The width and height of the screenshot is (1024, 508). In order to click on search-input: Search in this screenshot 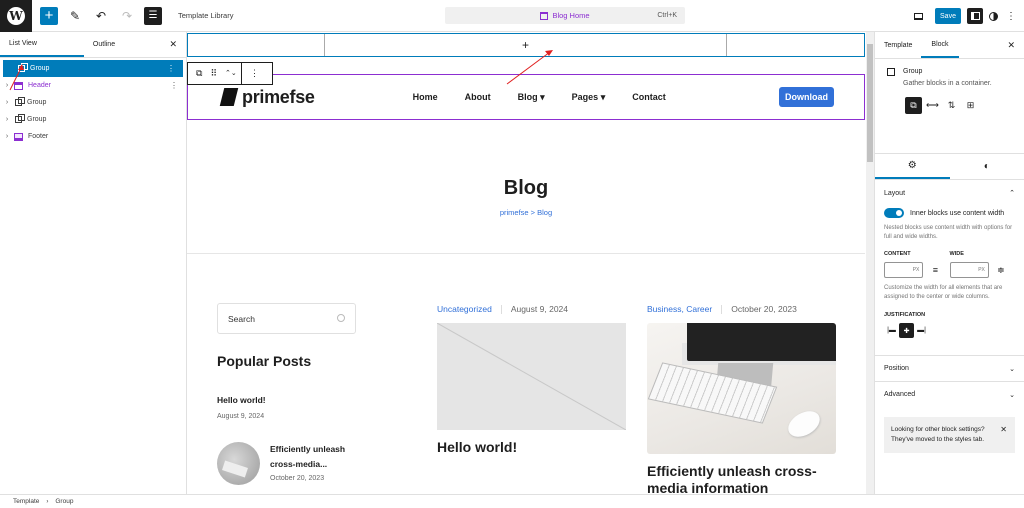, I will do `click(286, 318)`.